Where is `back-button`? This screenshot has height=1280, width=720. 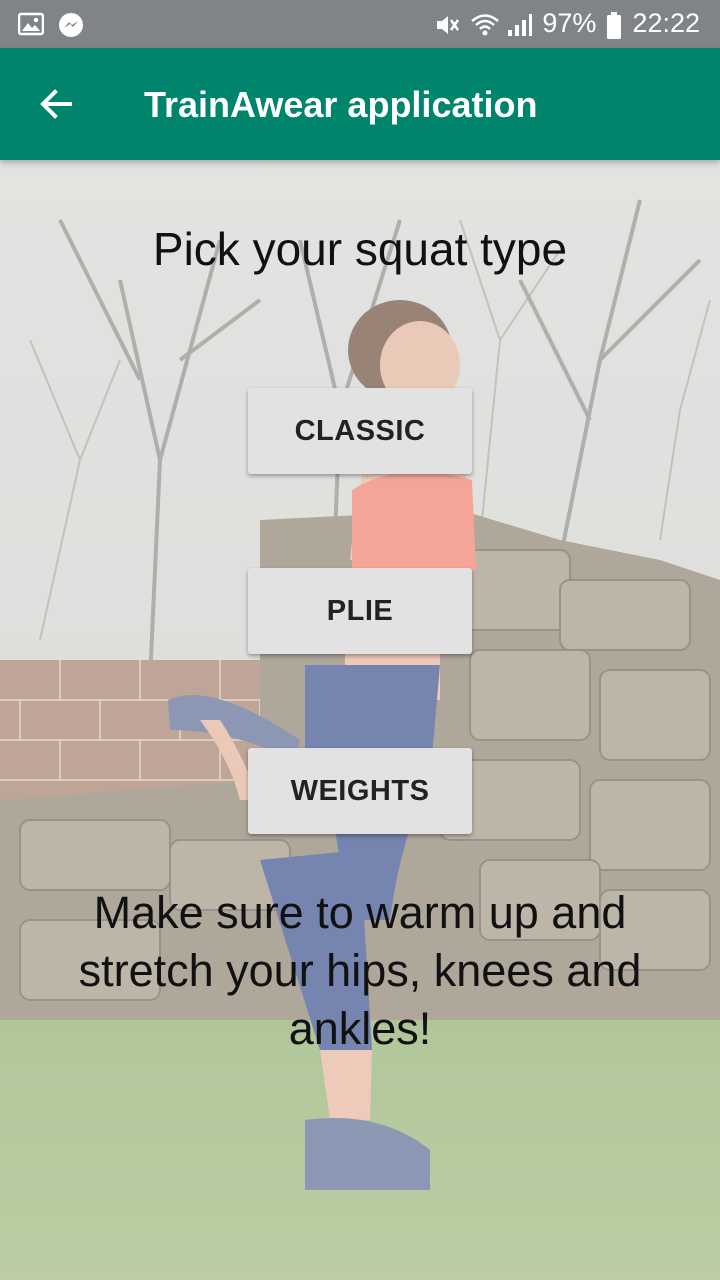
back-button is located at coordinates (56, 106).